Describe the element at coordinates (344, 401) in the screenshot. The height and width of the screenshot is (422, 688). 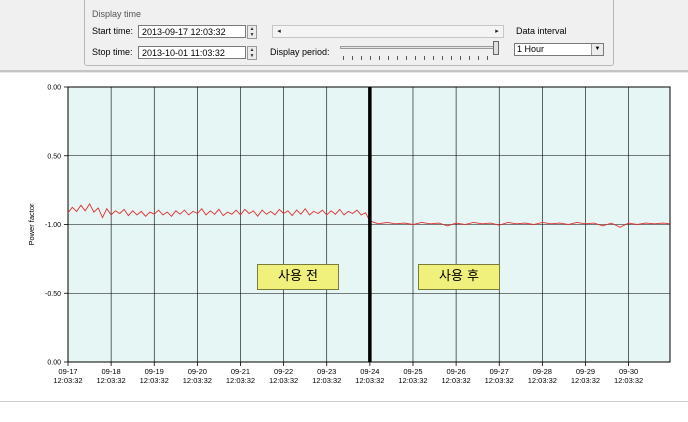
I see `bottom-border` at that location.